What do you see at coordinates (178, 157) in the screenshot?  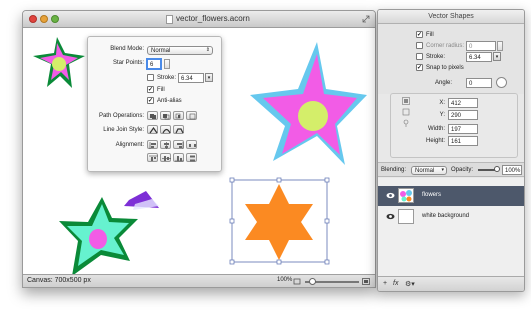 I see `align-bottom-button` at bounding box center [178, 157].